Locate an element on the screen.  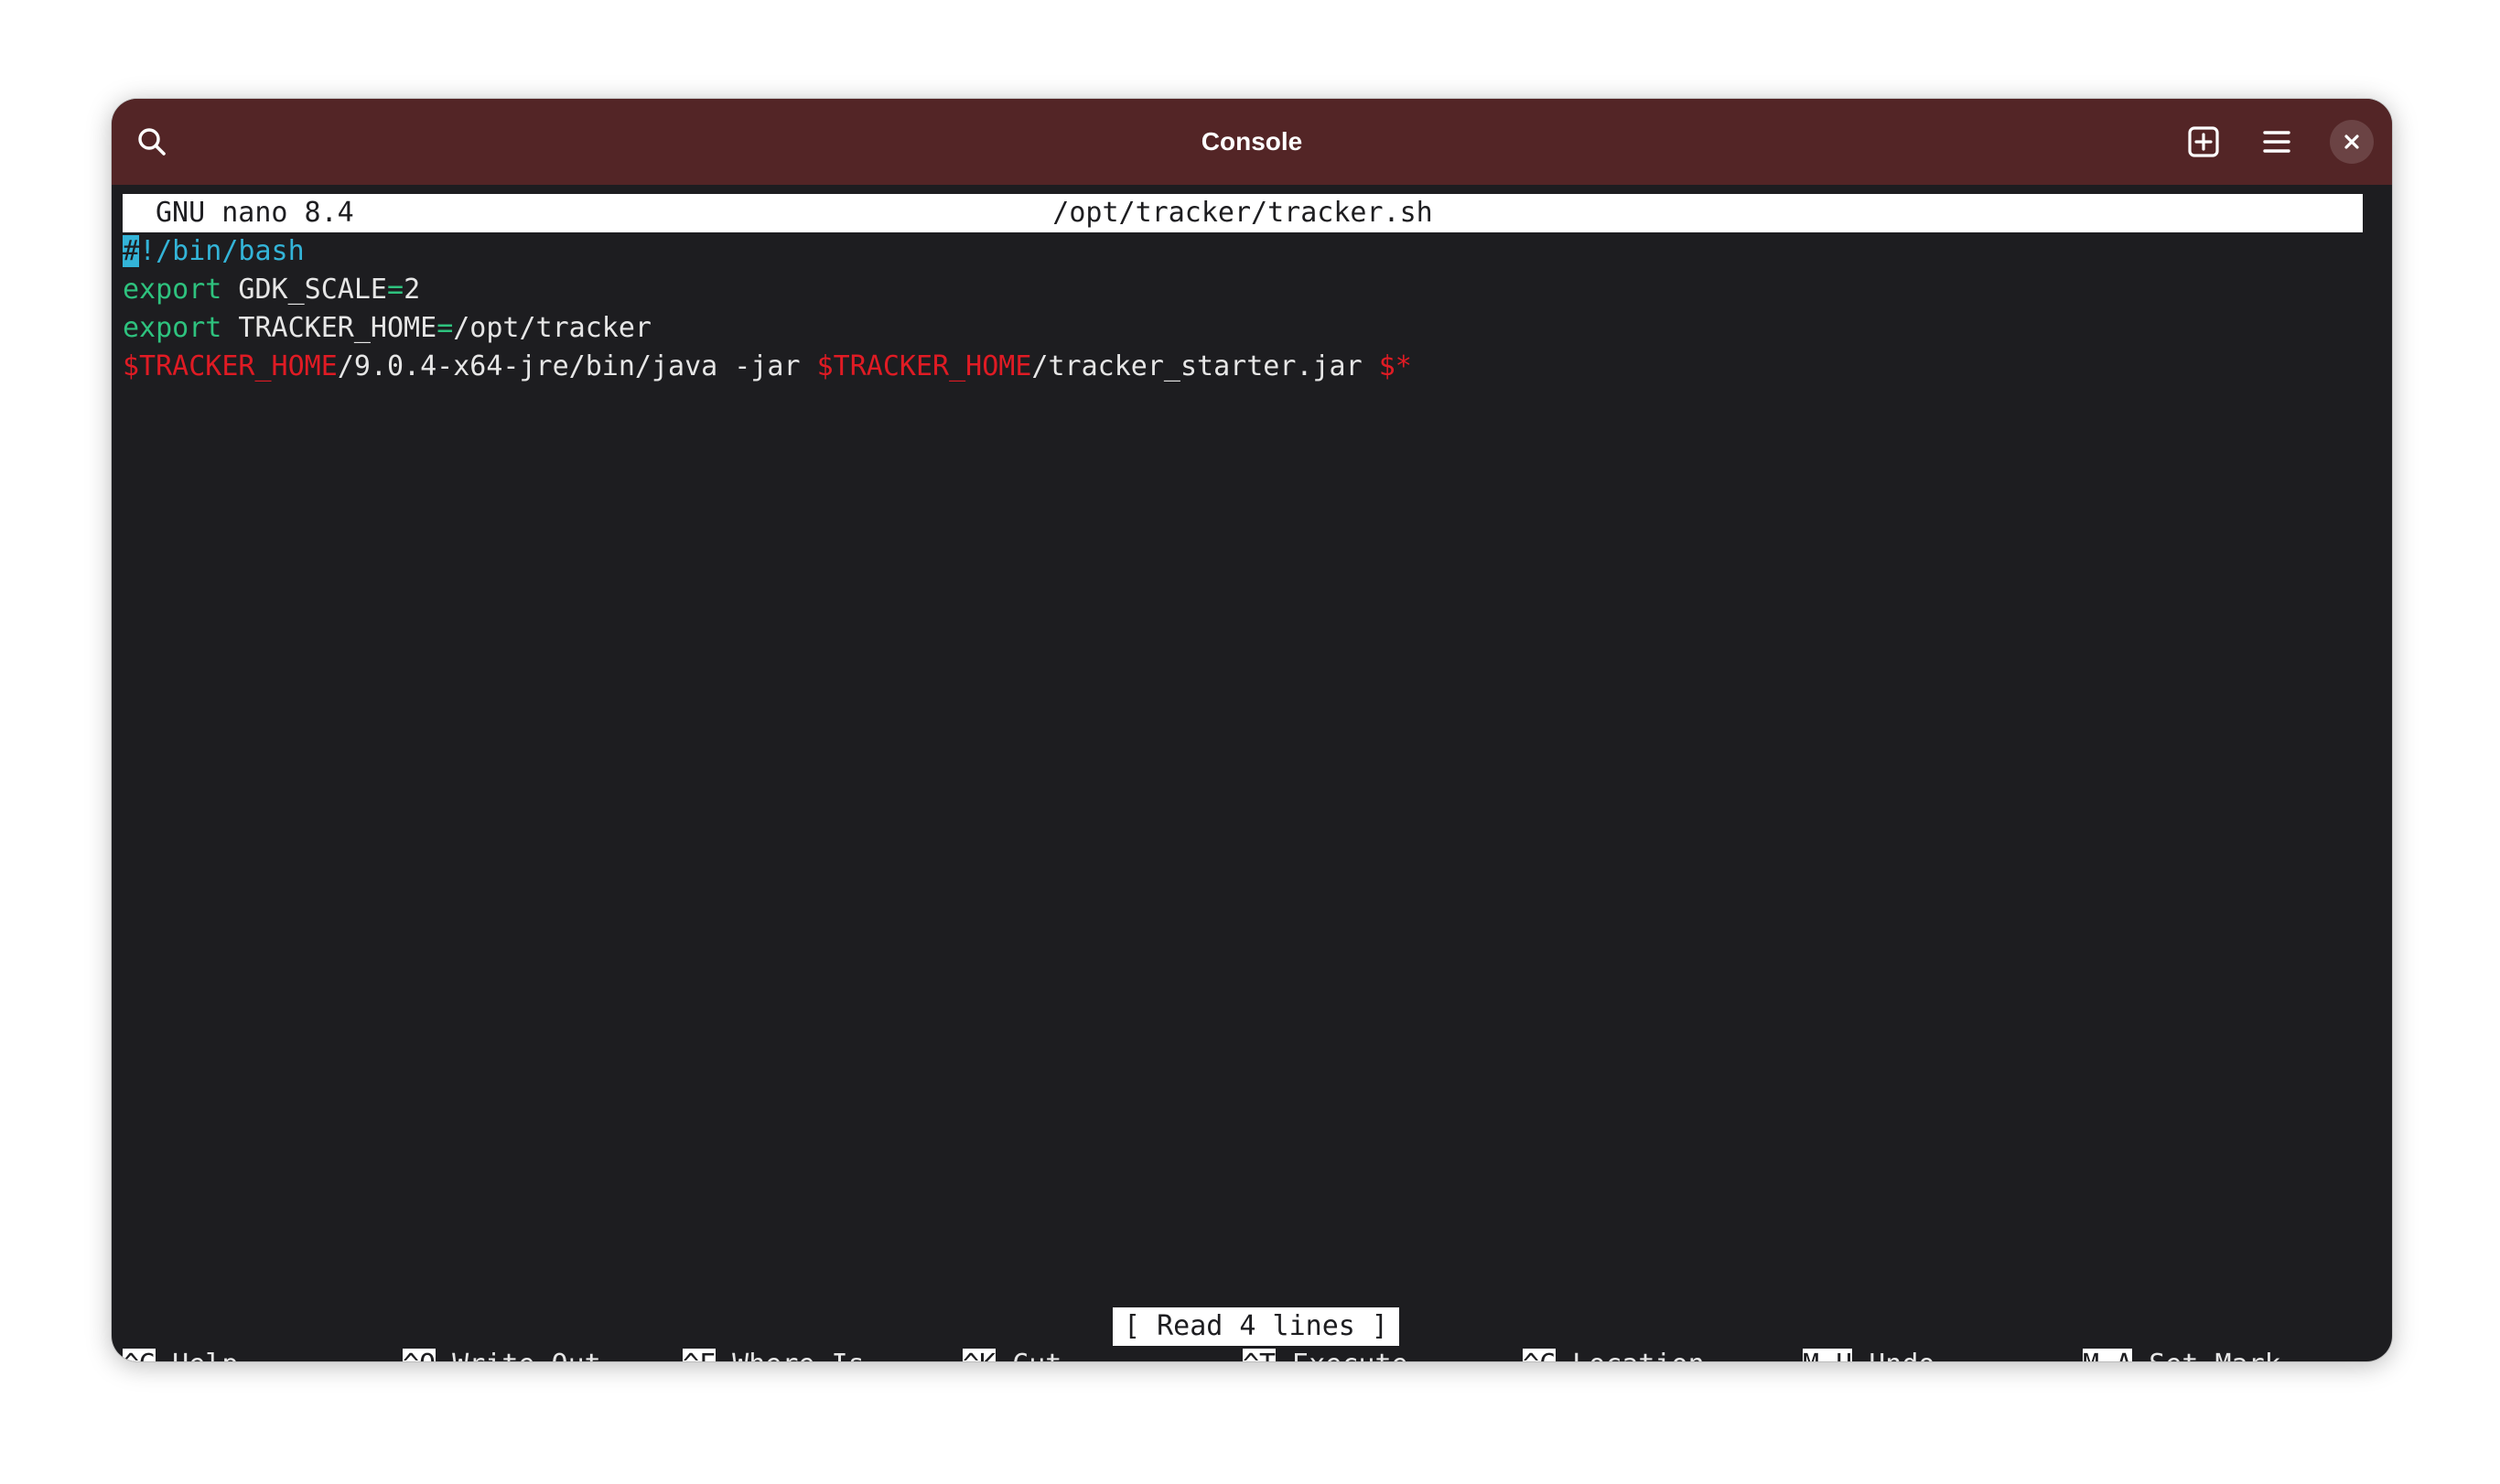
nano-title-bar: GNU nano 8.4 /opt/tracker/tracker.sh is located at coordinates (1243, 213).